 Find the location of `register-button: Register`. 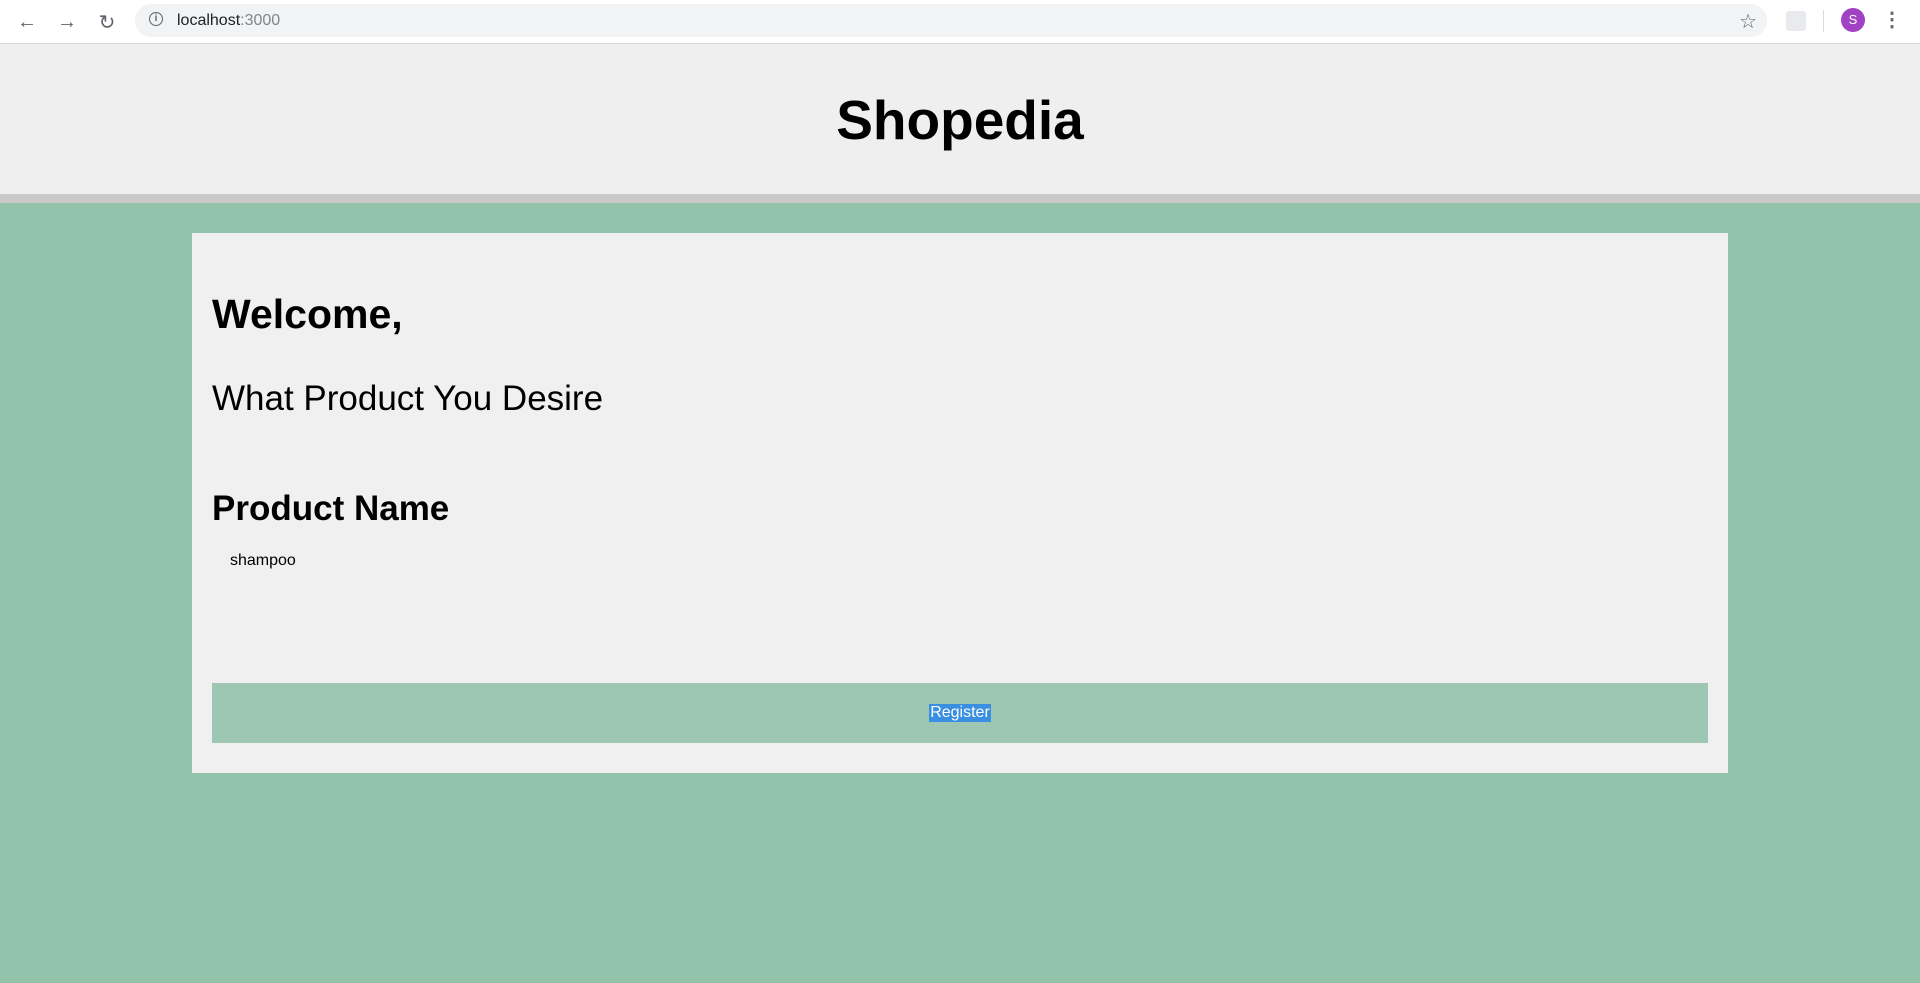

register-button: Register is located at coordinates (960, 713).